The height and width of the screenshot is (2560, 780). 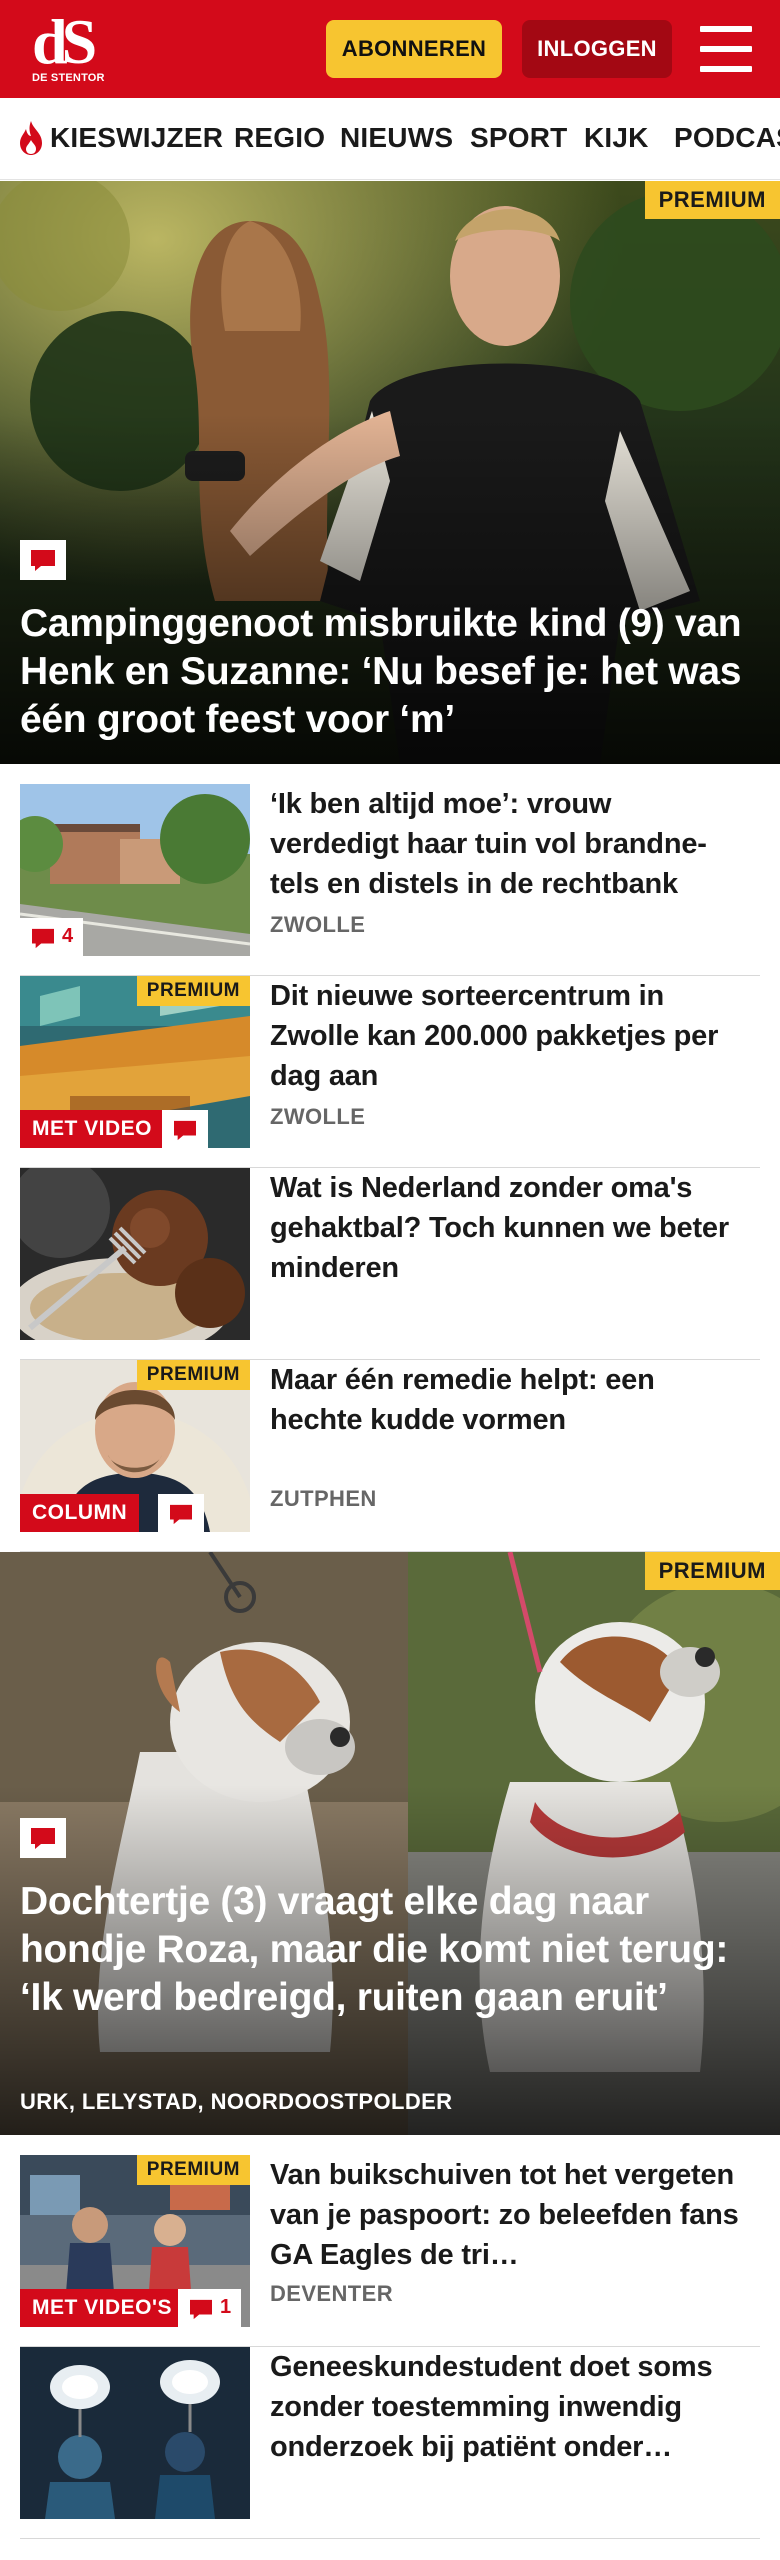 I want to click on top-header: dS DE STENTOR ABONNEREN INLOGGEN, so click(x=390, y=49).